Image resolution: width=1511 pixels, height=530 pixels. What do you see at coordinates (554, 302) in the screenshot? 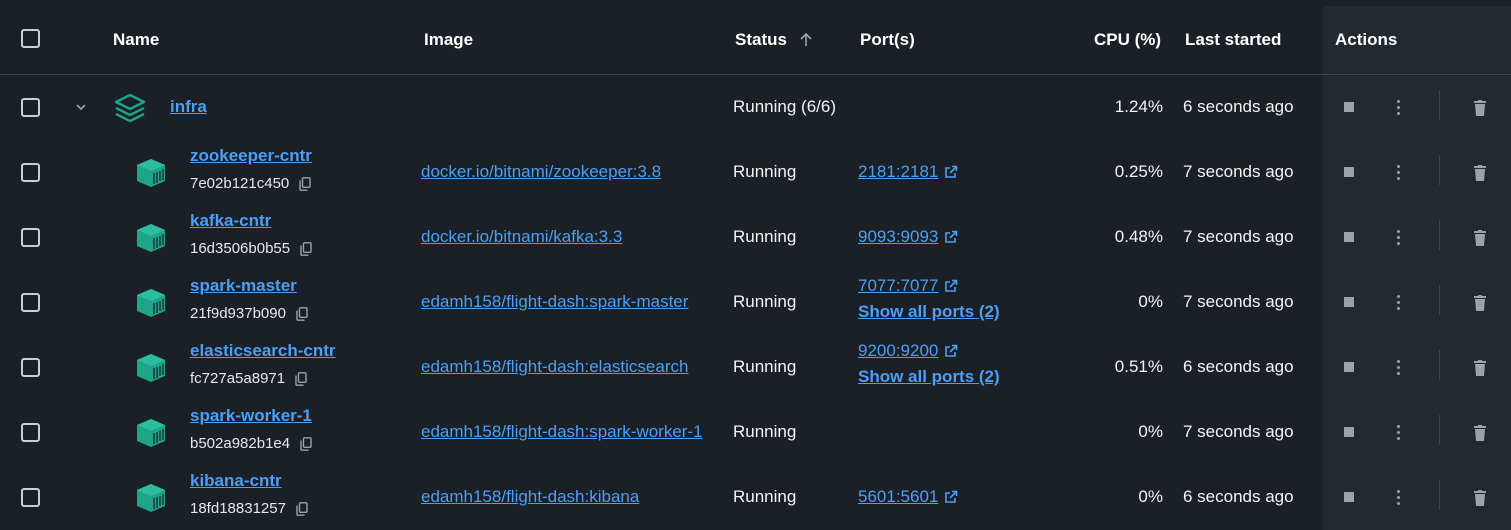
I see `image-link: edamh158/flight-dash:spark-master` at bounding box center [554, 302].